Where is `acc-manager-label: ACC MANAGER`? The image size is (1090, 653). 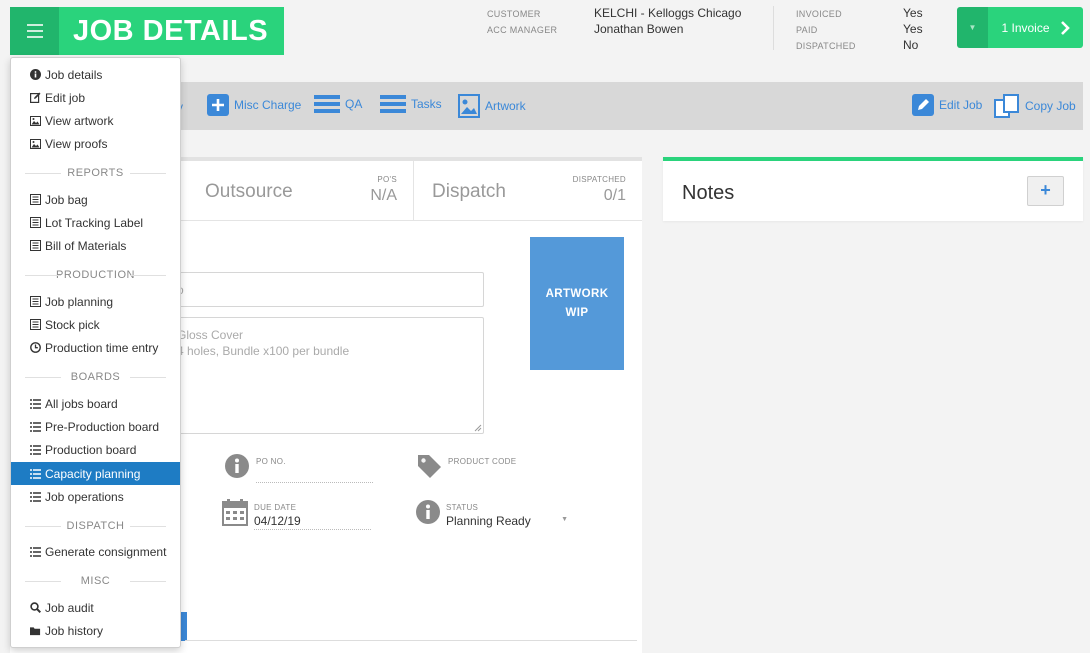
acc-manager-label: ACC MANAGER is located at coordinates (522, 30).